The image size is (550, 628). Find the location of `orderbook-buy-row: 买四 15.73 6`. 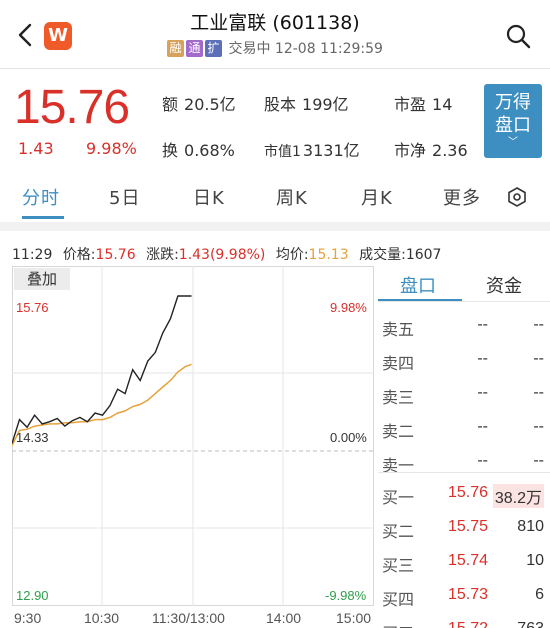

orderbook-buy-row: 买四 15.73 6 is located at coordinates (464, 601).